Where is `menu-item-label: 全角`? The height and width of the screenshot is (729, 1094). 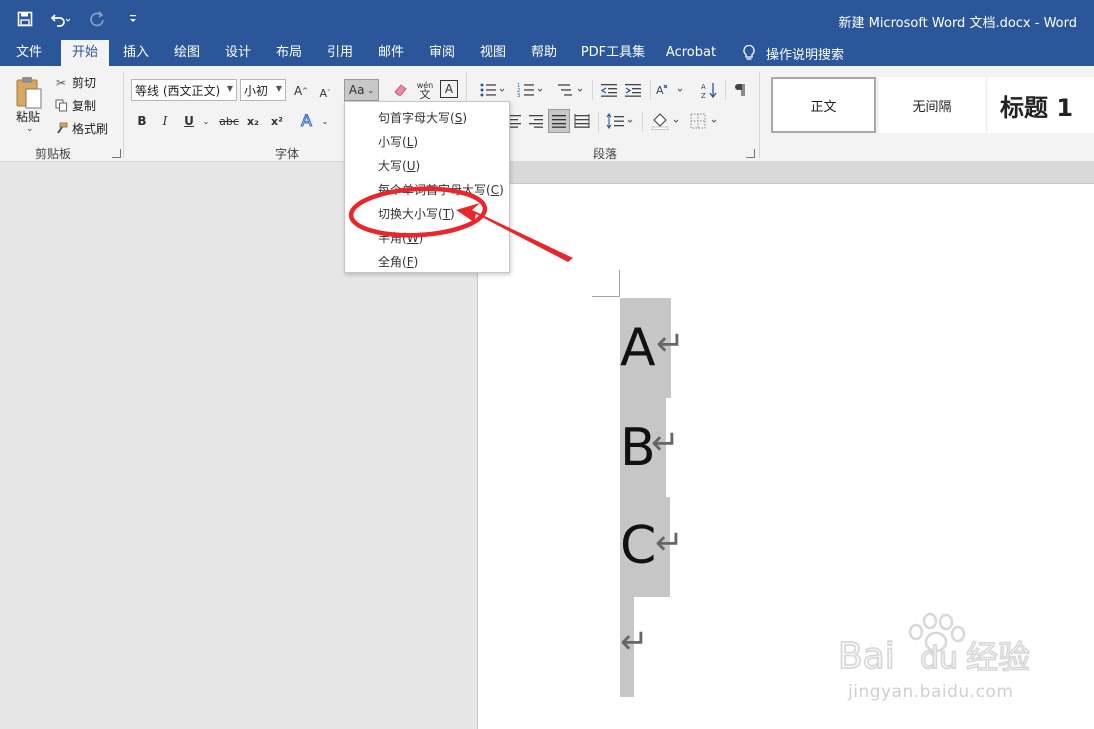 menu-item-label: 全角 is located at coordinates (390, 262).